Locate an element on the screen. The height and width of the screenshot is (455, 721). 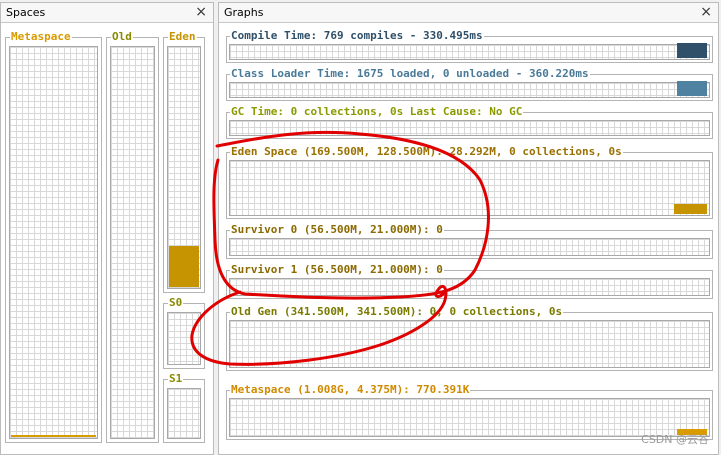
metaspace-graph-grid is located at coordinates (469, 417).